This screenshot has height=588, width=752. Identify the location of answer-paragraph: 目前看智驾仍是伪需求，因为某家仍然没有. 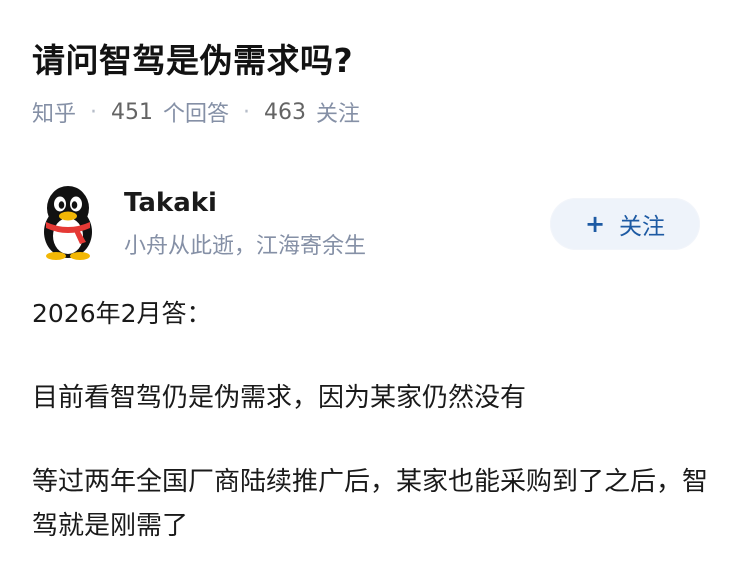
(279, 398).